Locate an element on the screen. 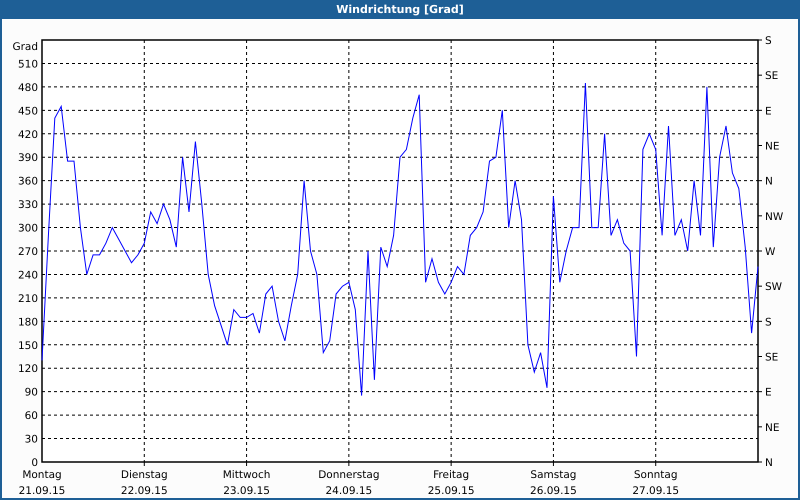 This screenshot has height=500, width=800. x-tick-label: Samstag 26.09.15 is located at coordinates (553, 483).